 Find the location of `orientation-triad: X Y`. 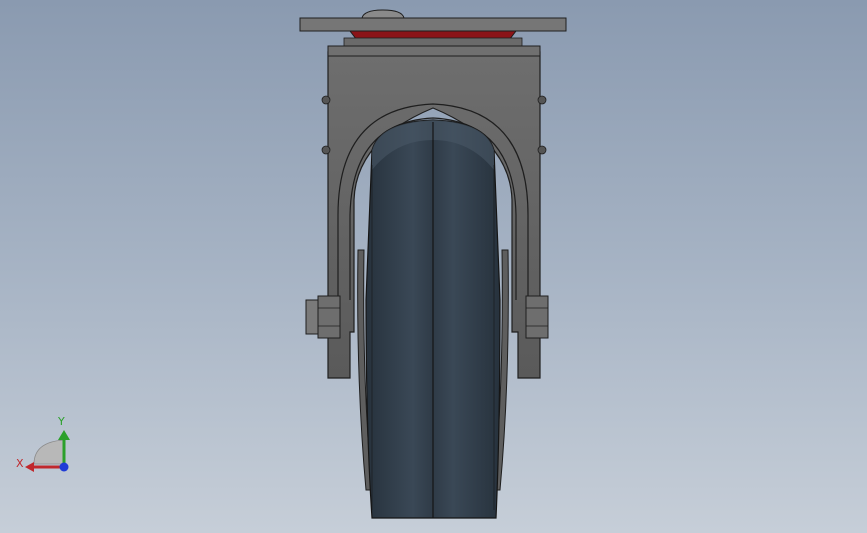

orientation-triad: X Y is located at coordinates (45, 446).